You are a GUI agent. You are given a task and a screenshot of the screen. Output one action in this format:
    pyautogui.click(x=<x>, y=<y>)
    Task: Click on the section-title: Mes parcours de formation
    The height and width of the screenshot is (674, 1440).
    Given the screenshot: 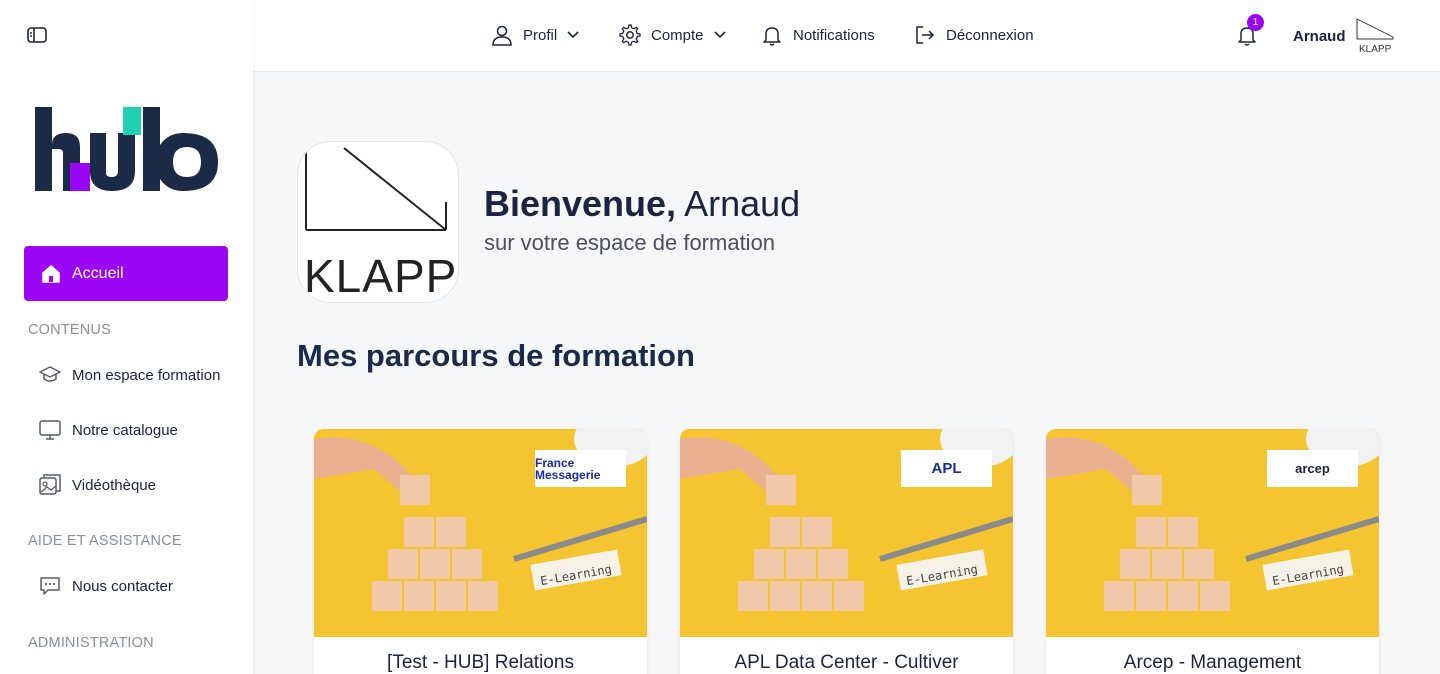 What is the action you would take?
    pyautogui.click(x=496, y=355)
    